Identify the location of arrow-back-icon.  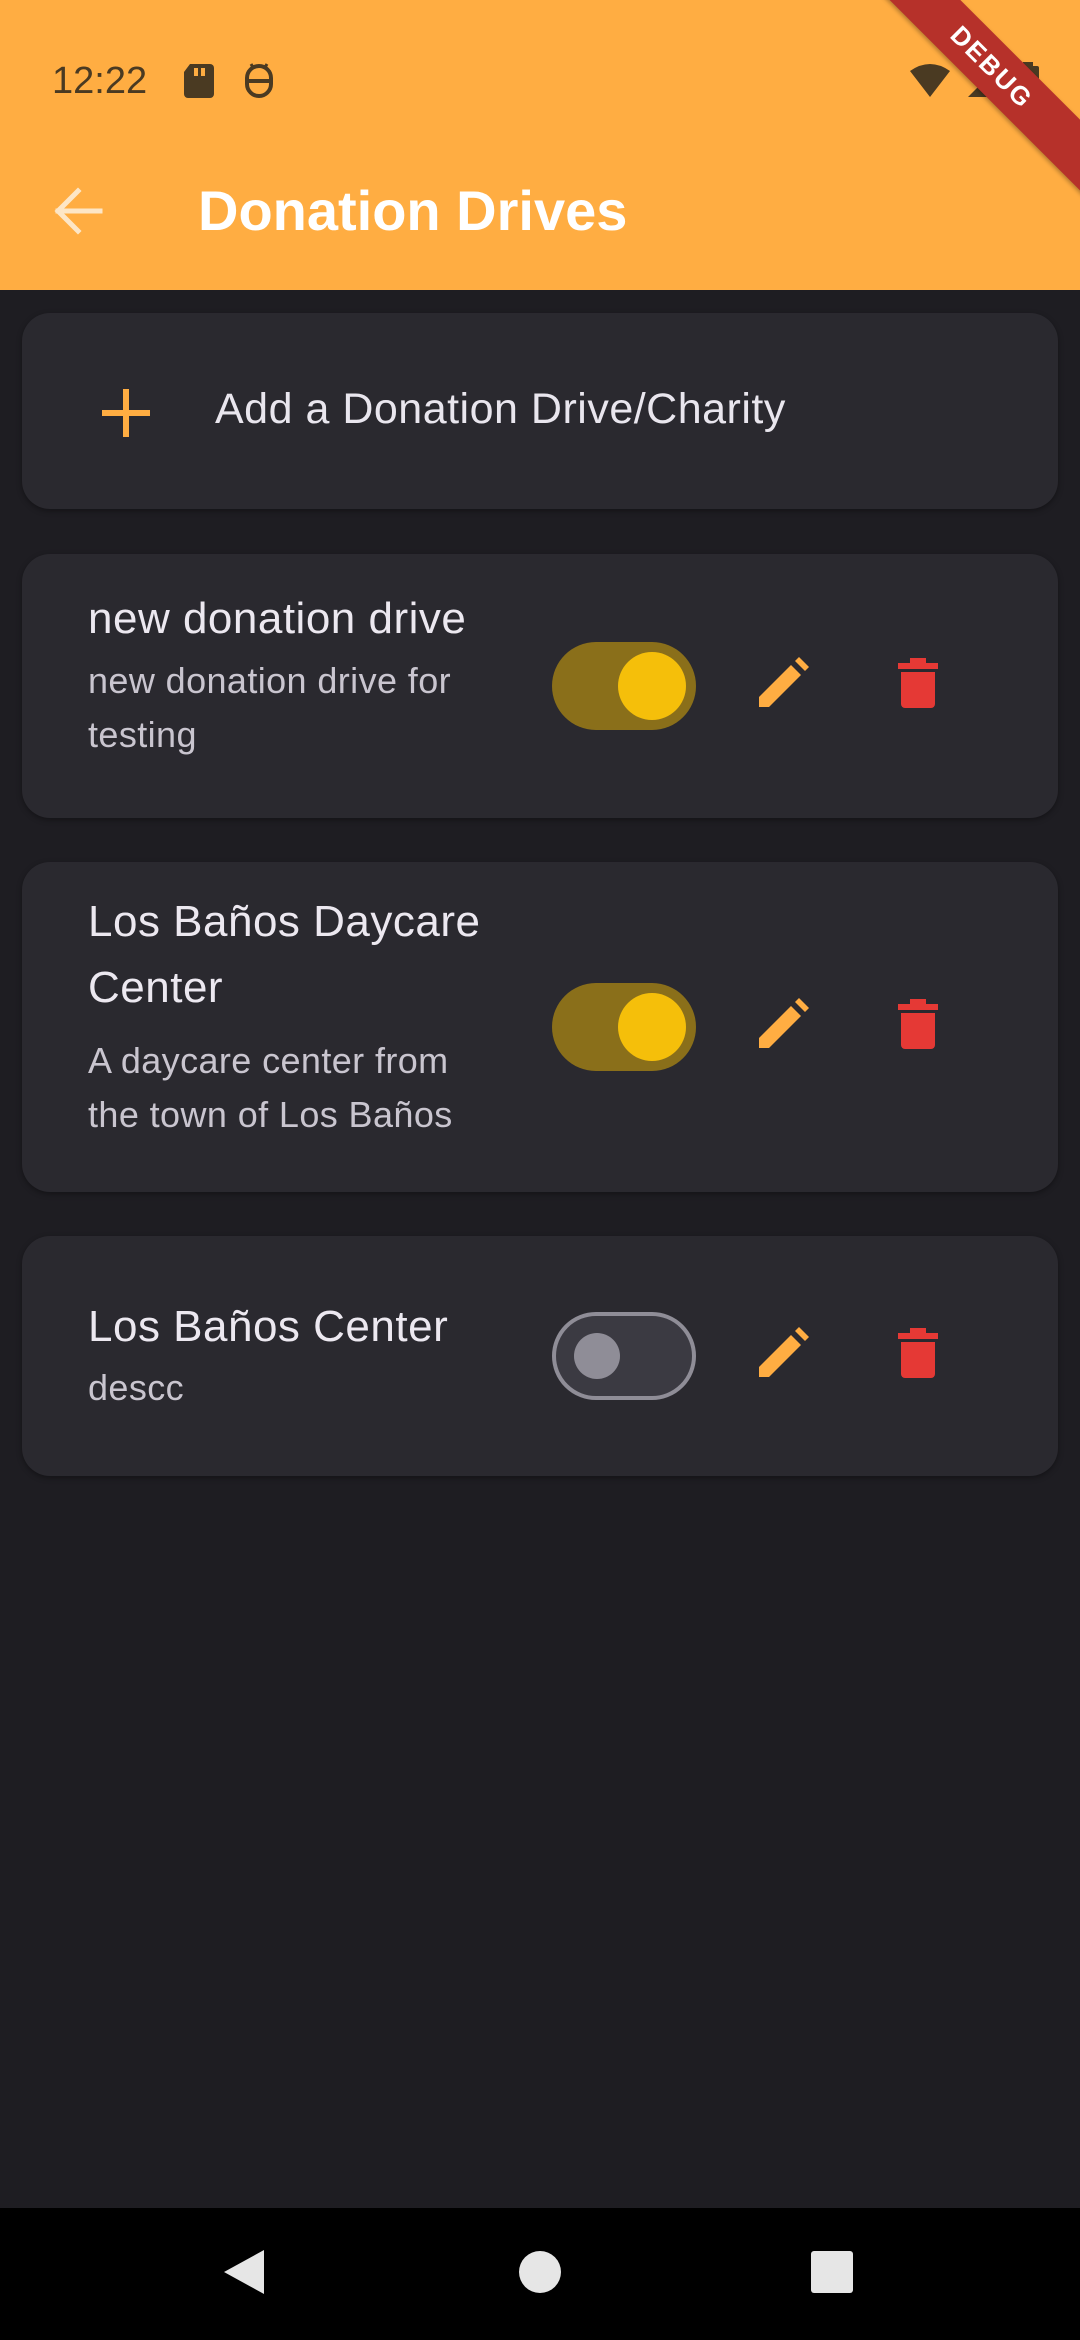
(78, 213).